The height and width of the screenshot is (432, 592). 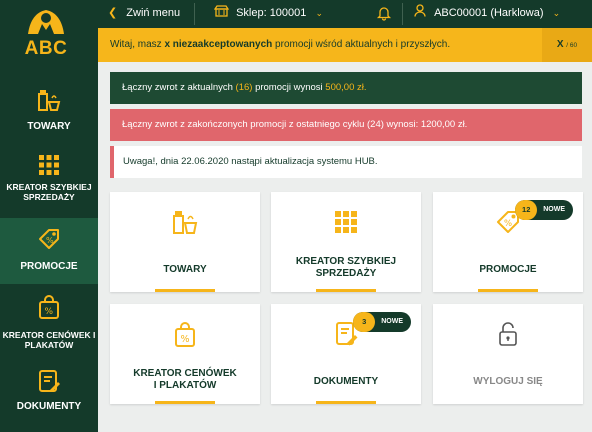 I want to click on banner-text-prefix: Witaj, masz, so click(x=137, y=44).